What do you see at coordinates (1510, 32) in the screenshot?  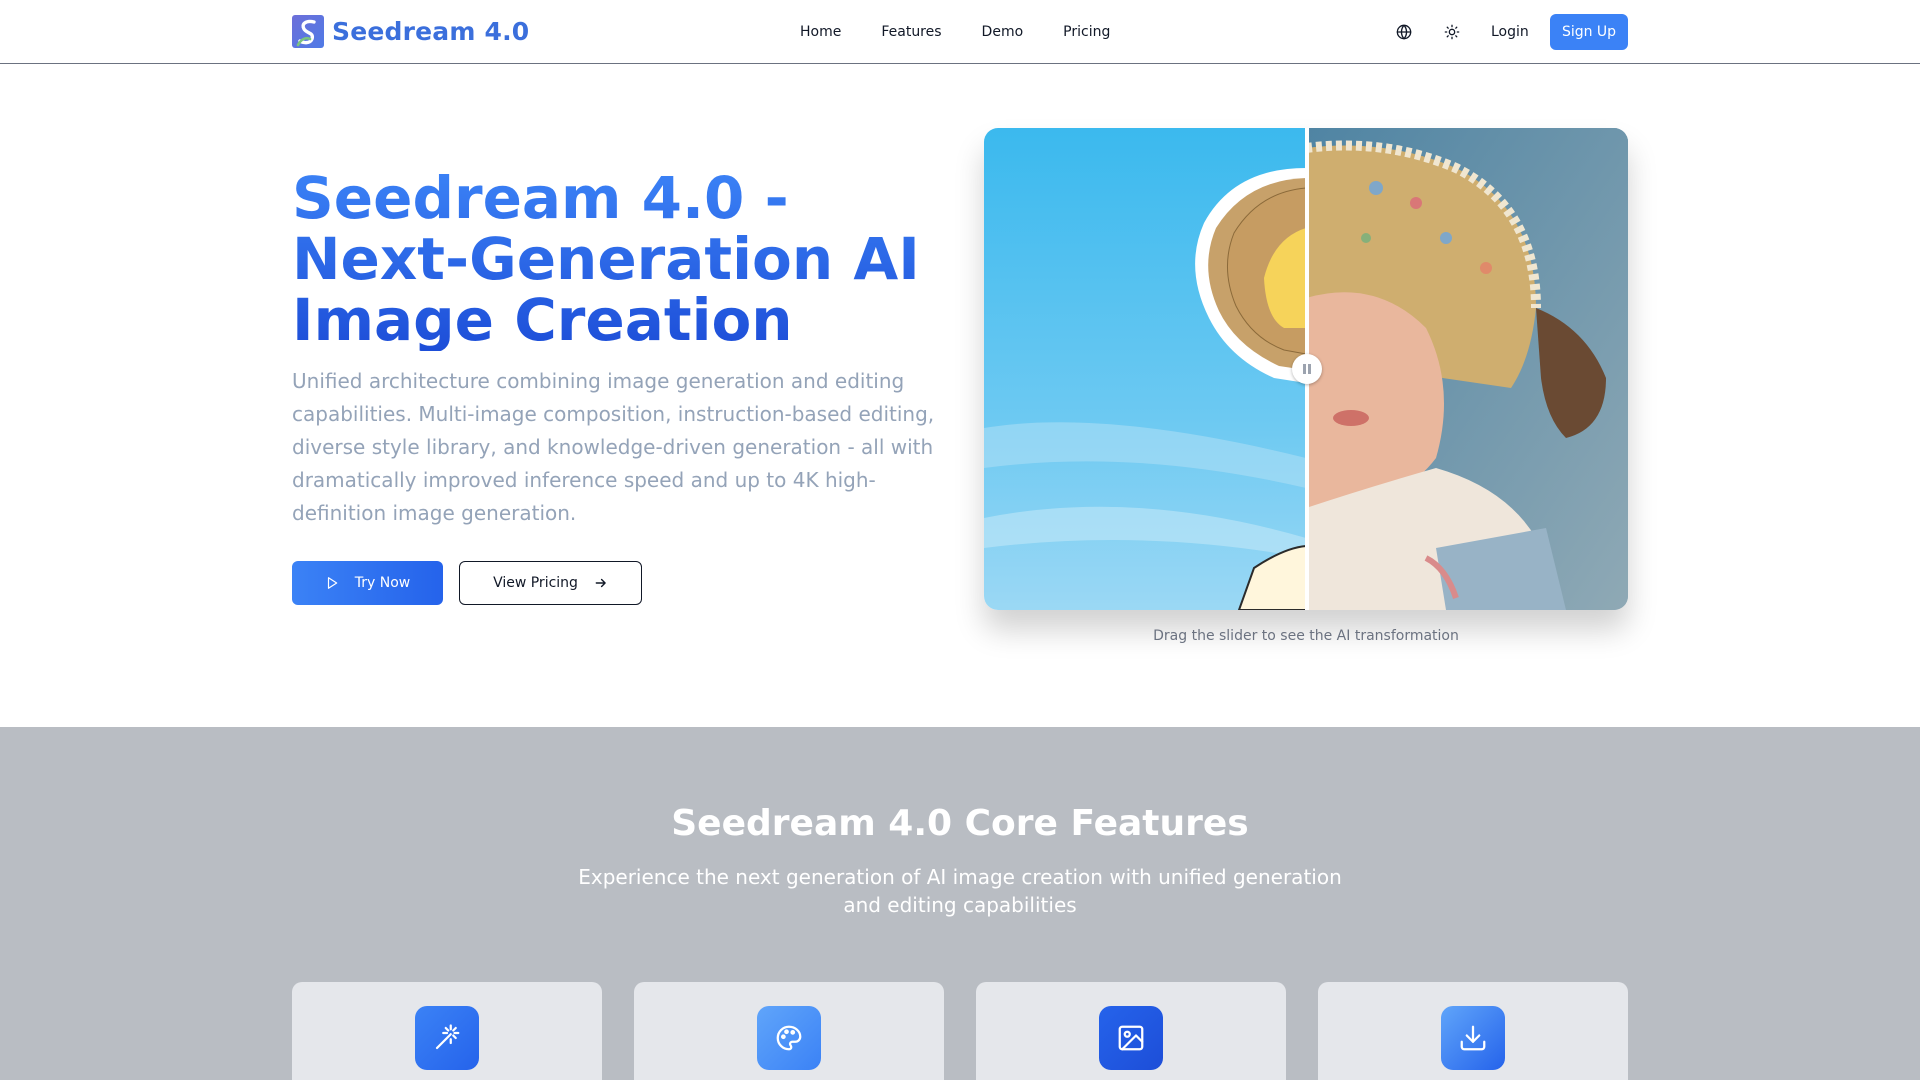 I see `login-link: Login` at bounding box center [1510, 32].